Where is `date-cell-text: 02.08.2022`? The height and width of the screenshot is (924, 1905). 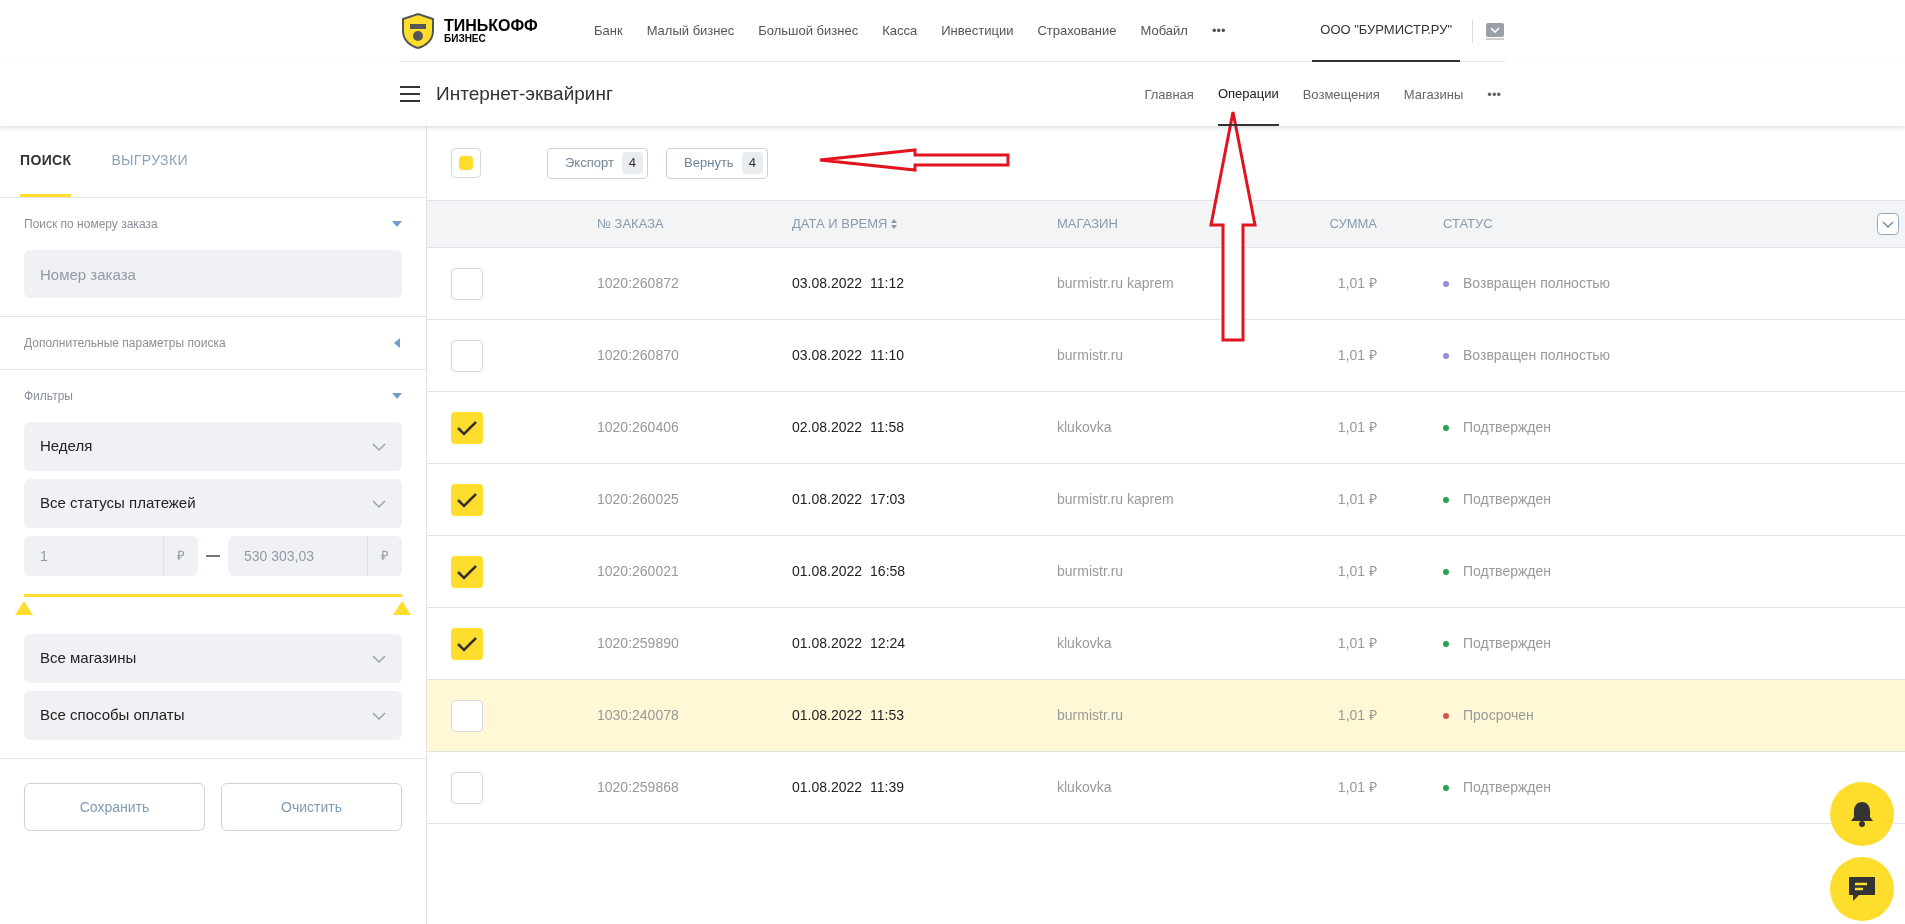 date-cell-text: 02.08.2022 is located at coordinates (827, 427).